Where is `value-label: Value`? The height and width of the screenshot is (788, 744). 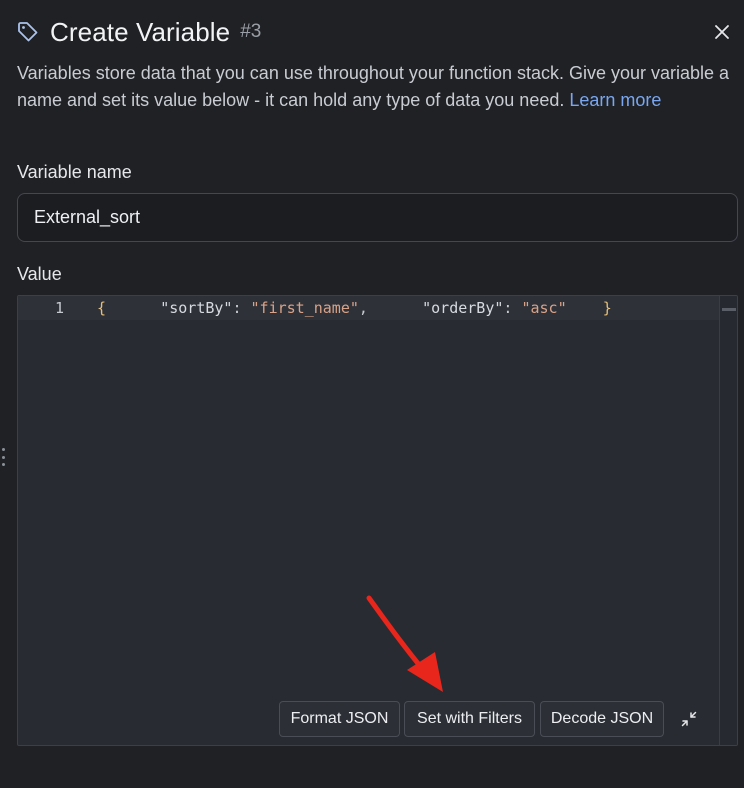 value-label: Value is located at coordinates (39, 274).